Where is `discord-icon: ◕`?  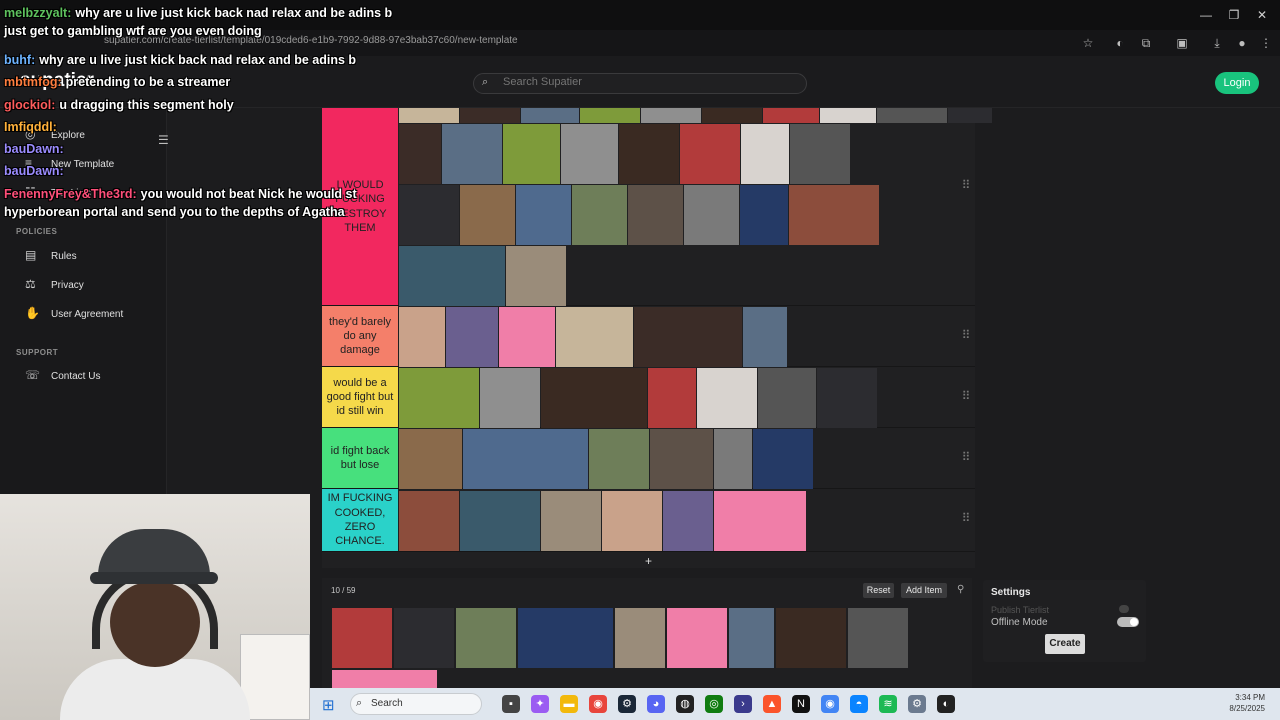 discord-icon: ◕ is located at coordinates (656, 704).